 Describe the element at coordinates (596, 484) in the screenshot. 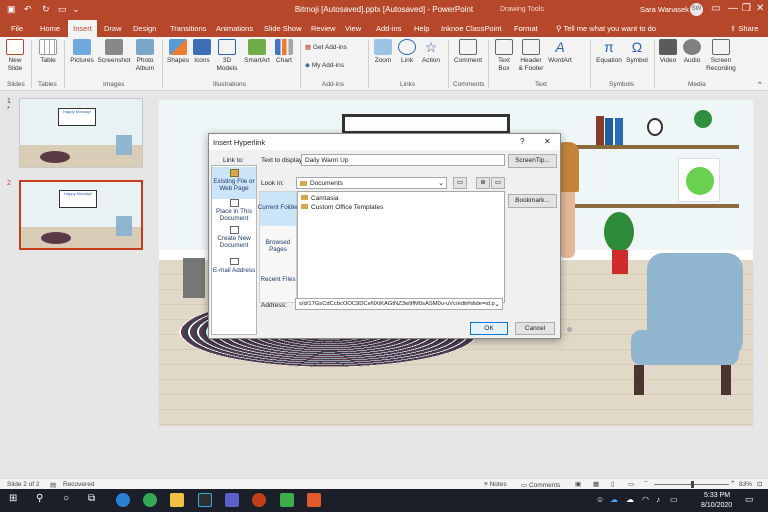

I see `slide-sorter-icon: ▦` at that location.